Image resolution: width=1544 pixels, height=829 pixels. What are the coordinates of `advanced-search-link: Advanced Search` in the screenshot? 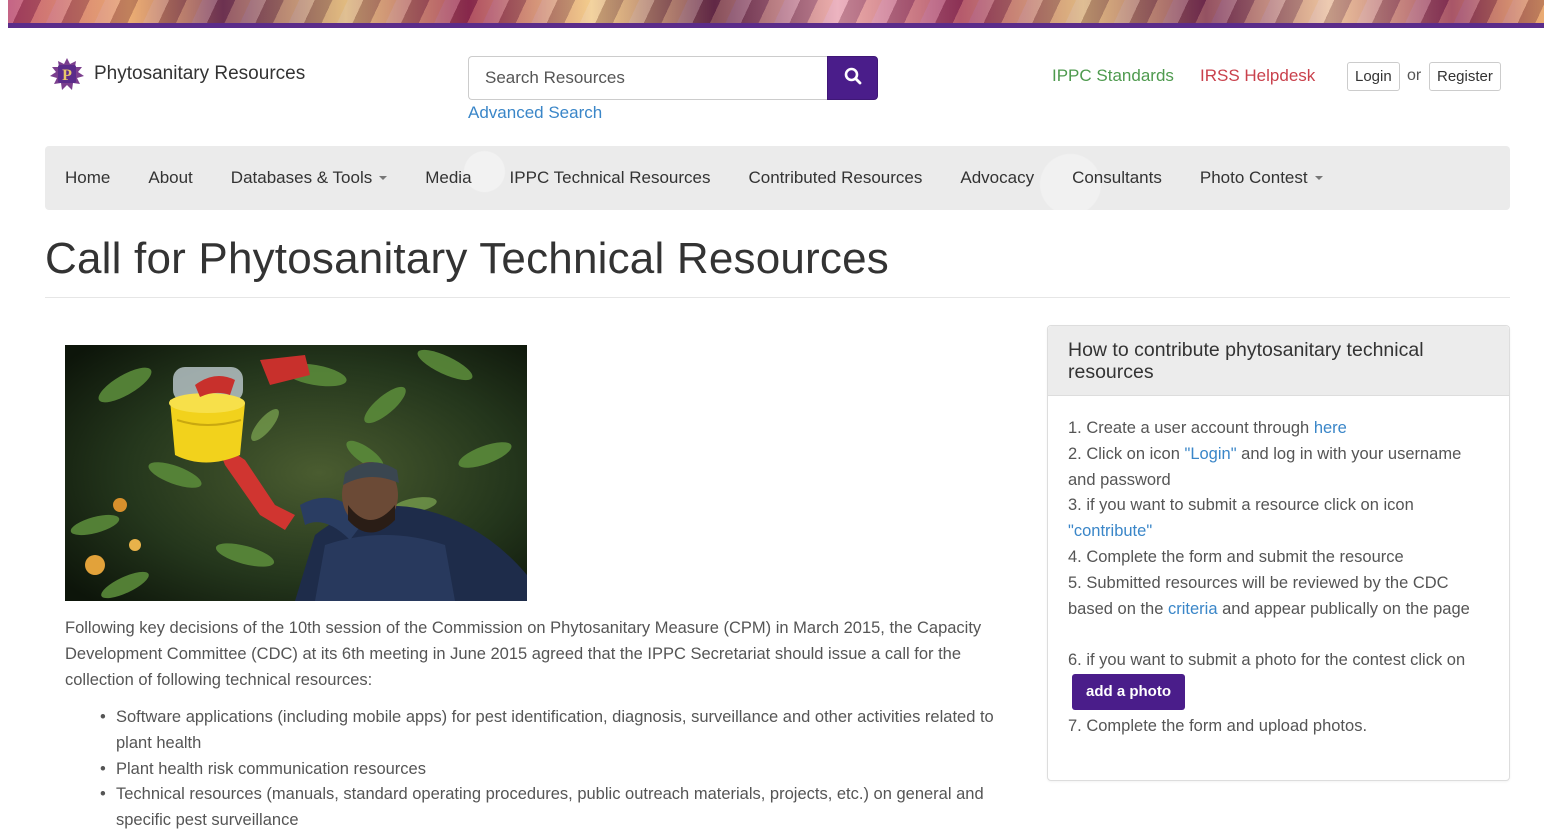 It's located at (535, 113).